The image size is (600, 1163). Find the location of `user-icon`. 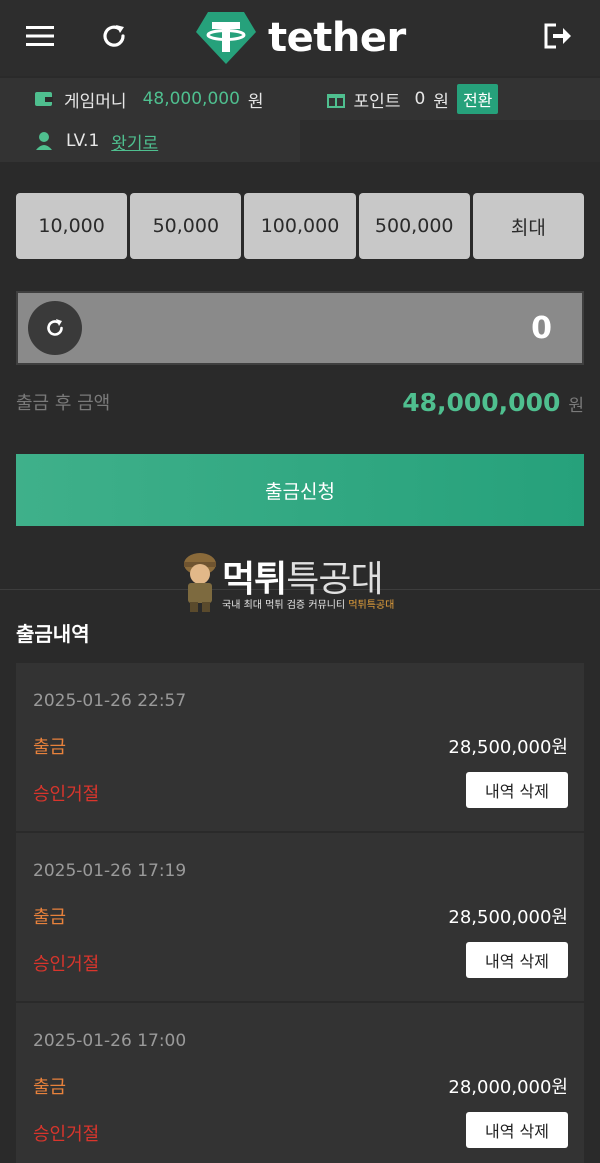

user-icon is located at coordinates (44, 141).